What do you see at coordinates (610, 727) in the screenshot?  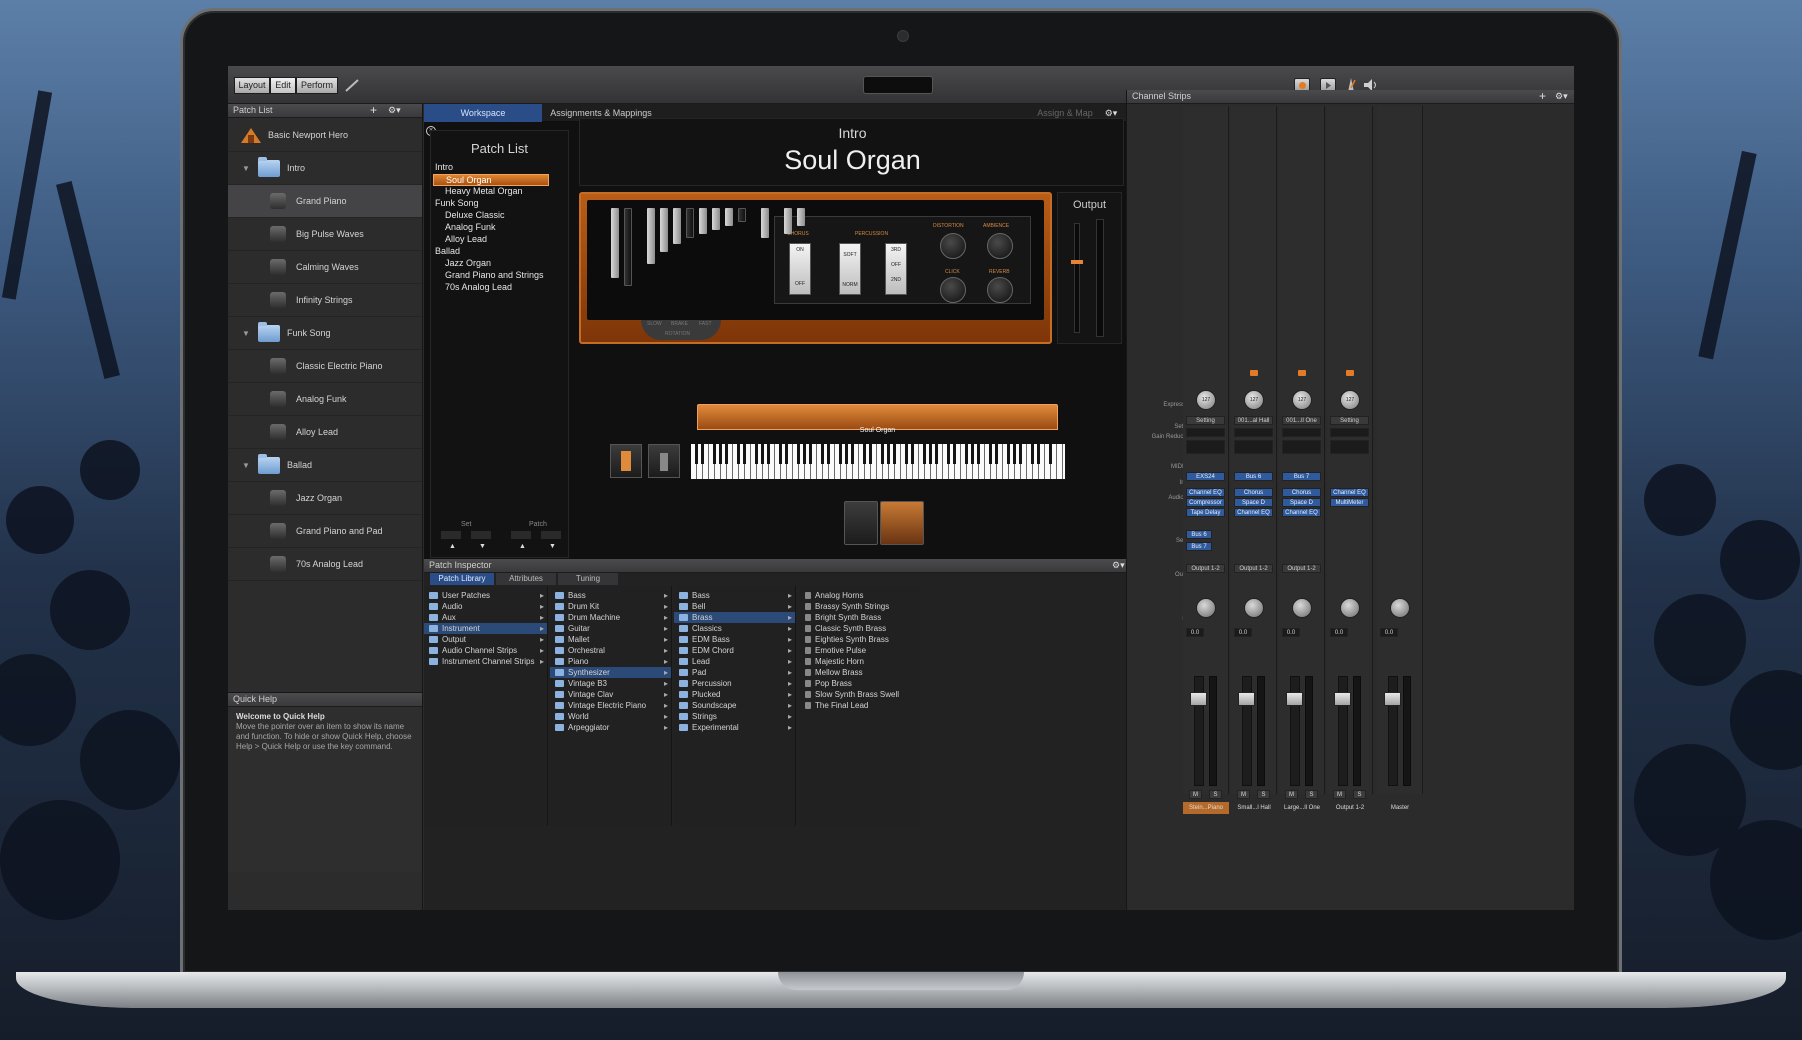 I see `library-item: Arpeggiator ▸` at bounding box center [610, 727].